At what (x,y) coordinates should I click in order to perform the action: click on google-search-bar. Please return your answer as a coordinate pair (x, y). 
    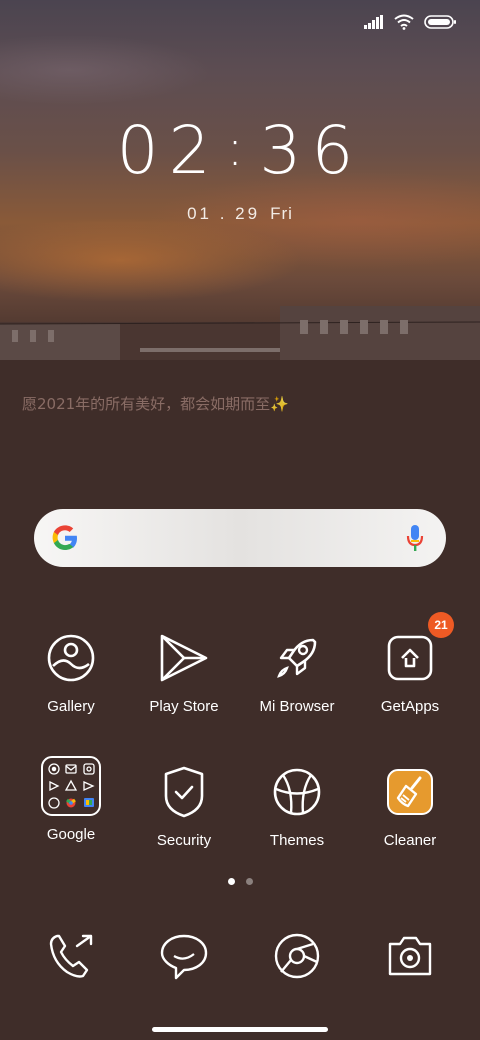
    Looking at the image, I should click on (240, 538).